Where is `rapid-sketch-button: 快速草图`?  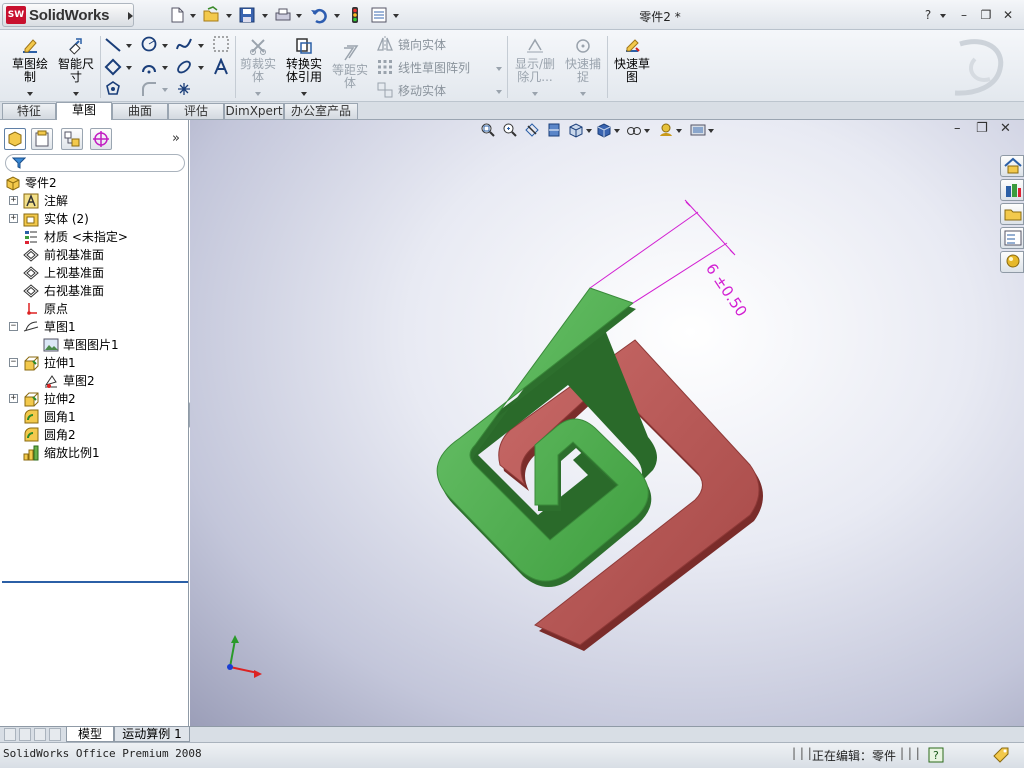 rapid-sketch-button: 快速草图 is located at coordinates (632, 67).